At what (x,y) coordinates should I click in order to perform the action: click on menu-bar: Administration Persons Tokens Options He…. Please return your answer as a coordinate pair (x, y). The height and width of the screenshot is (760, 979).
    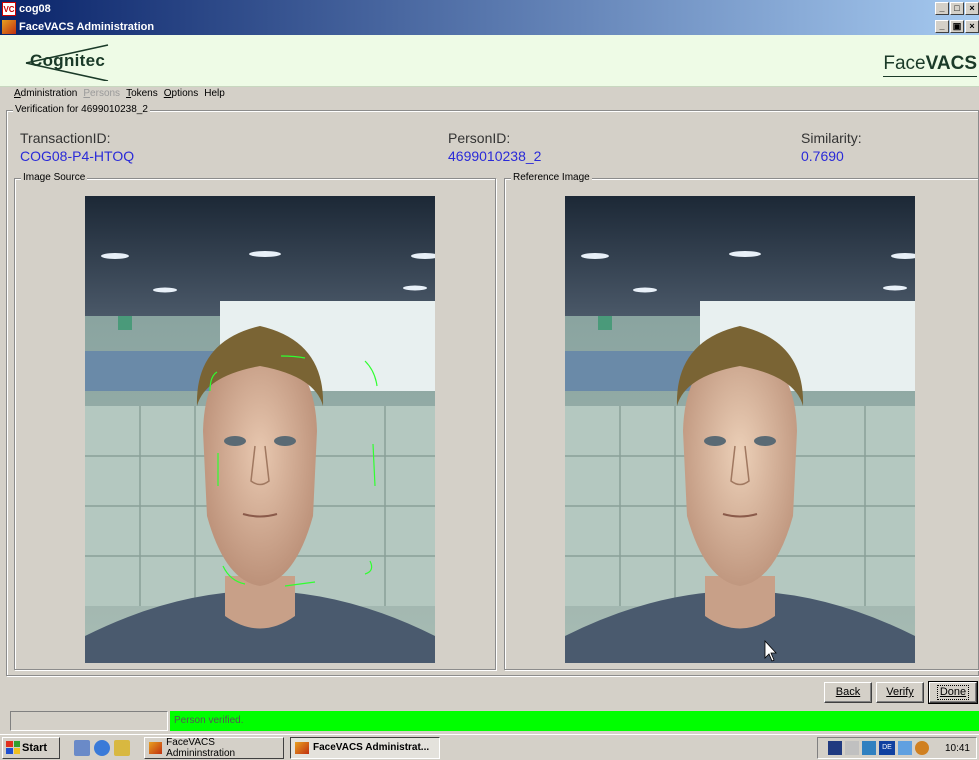
    Looking at the image, I should click on (119, 93).